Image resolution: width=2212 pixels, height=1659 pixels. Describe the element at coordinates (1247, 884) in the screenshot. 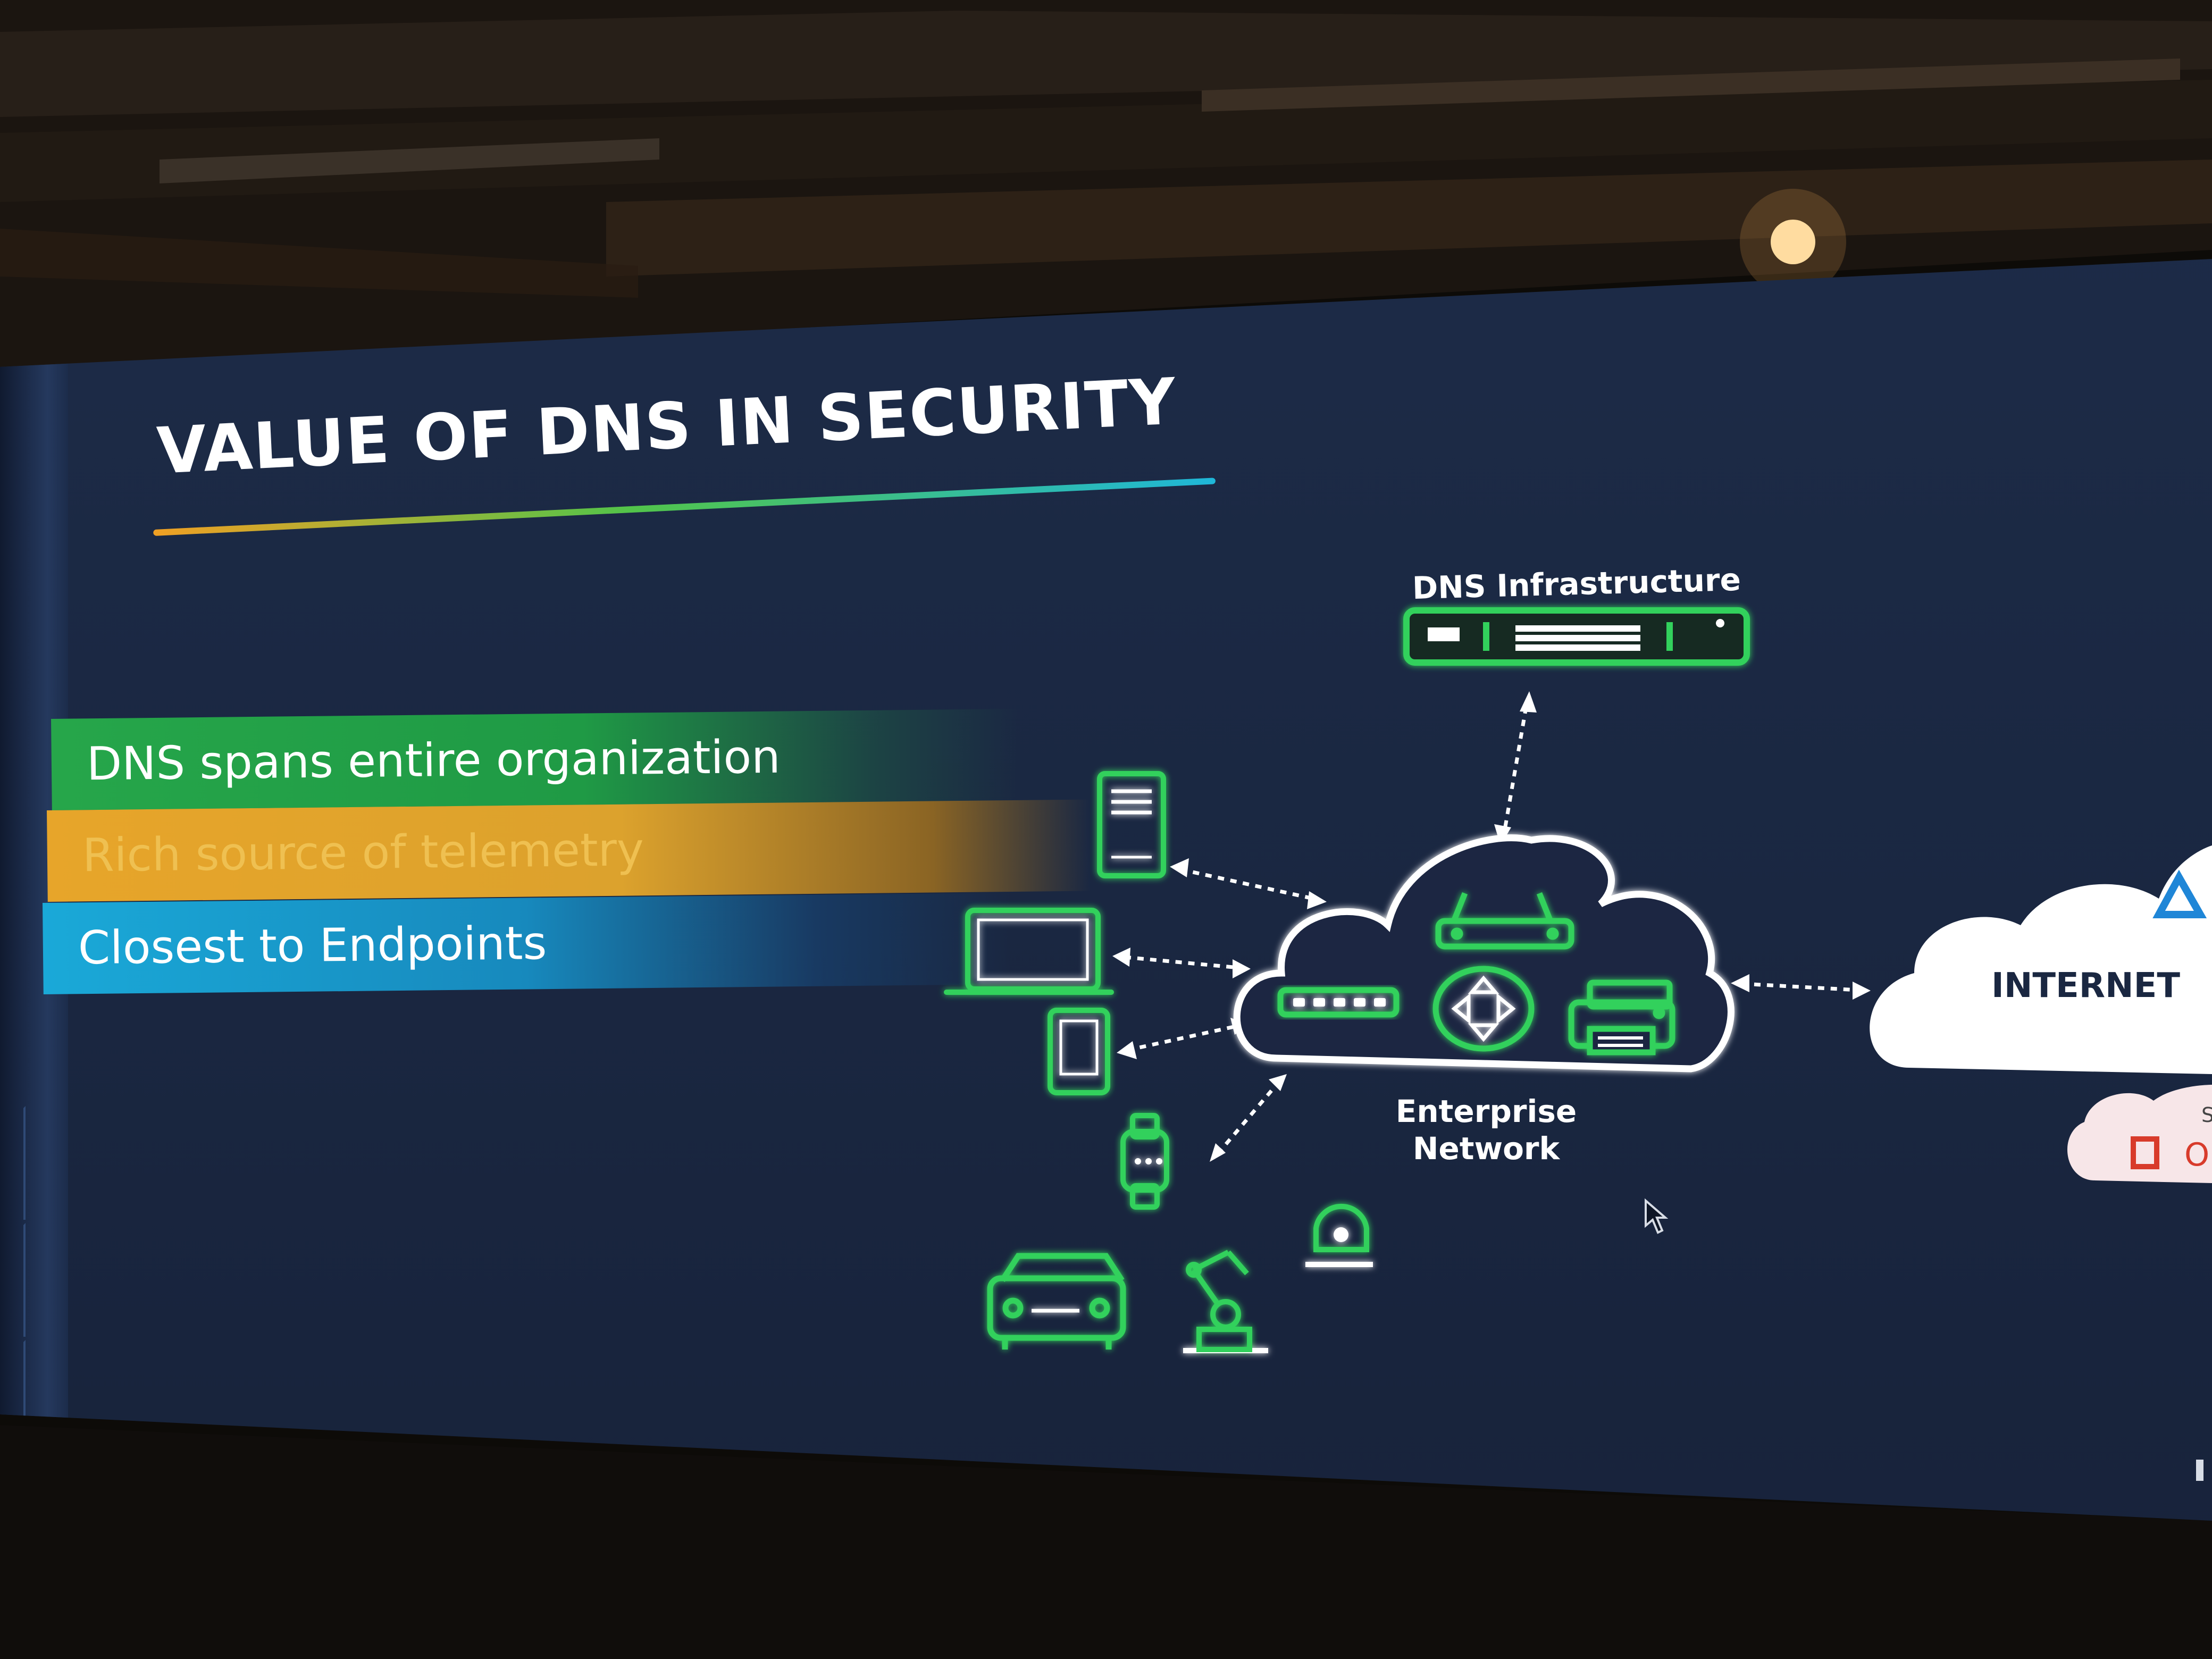

I see `connector-desktop` at that location.